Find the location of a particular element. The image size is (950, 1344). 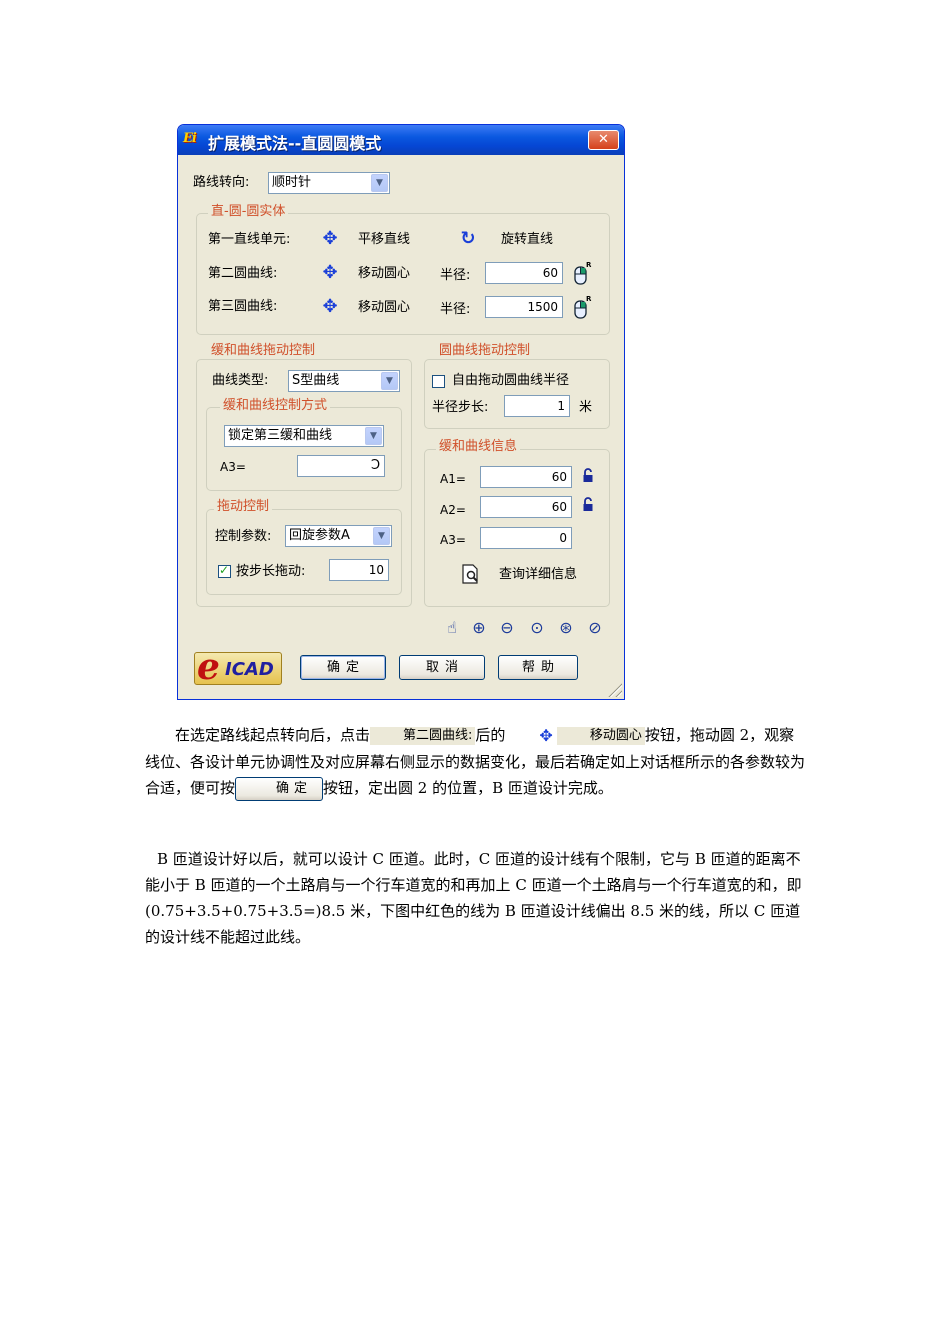

radius-input-2: 60 is located at coordinates (524, 273).